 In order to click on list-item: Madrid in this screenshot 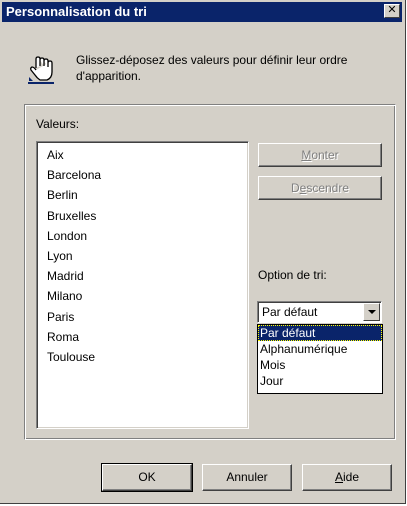, I will do `click(142, 276)`.